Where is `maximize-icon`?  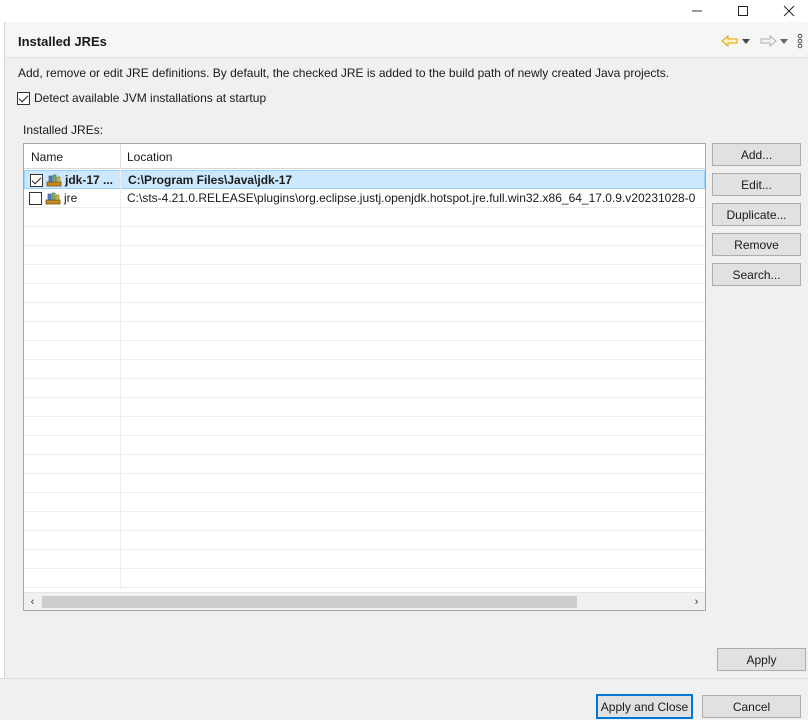
maximize-icon is located at coordinates (743, 11).